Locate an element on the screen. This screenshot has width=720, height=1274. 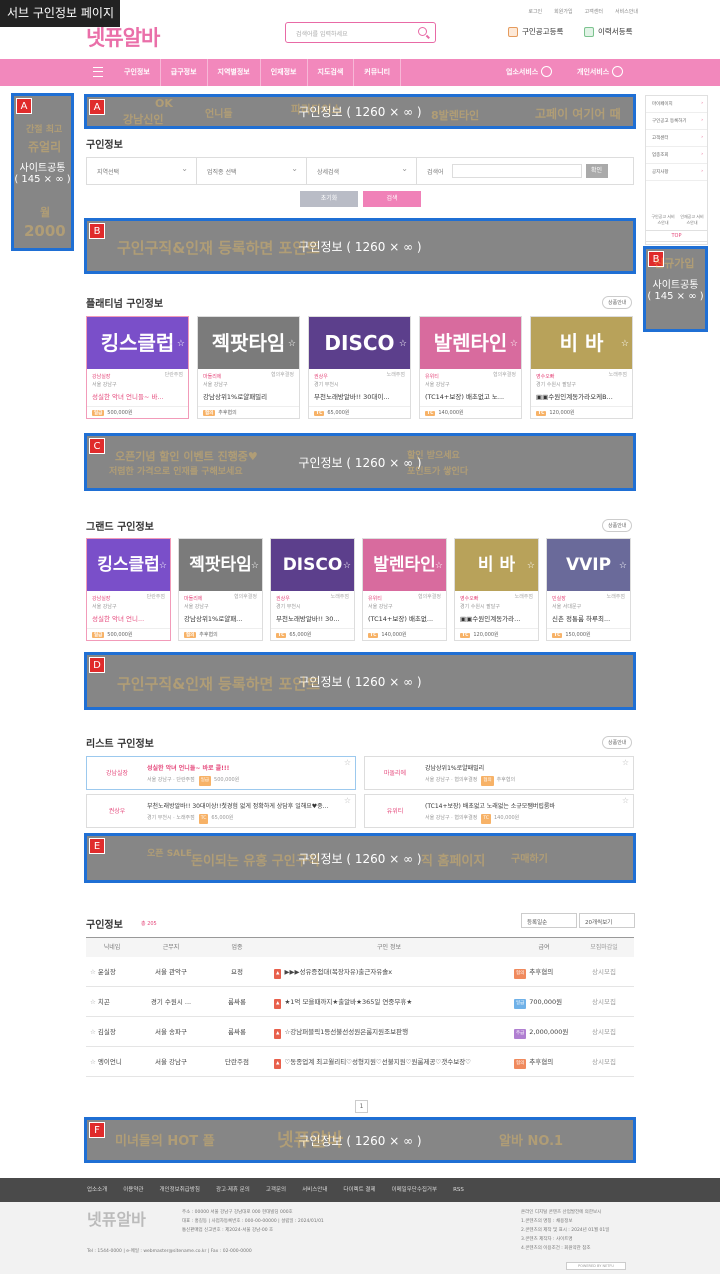
category-select: 업직종 선택 is located at coordinates (252, 171).